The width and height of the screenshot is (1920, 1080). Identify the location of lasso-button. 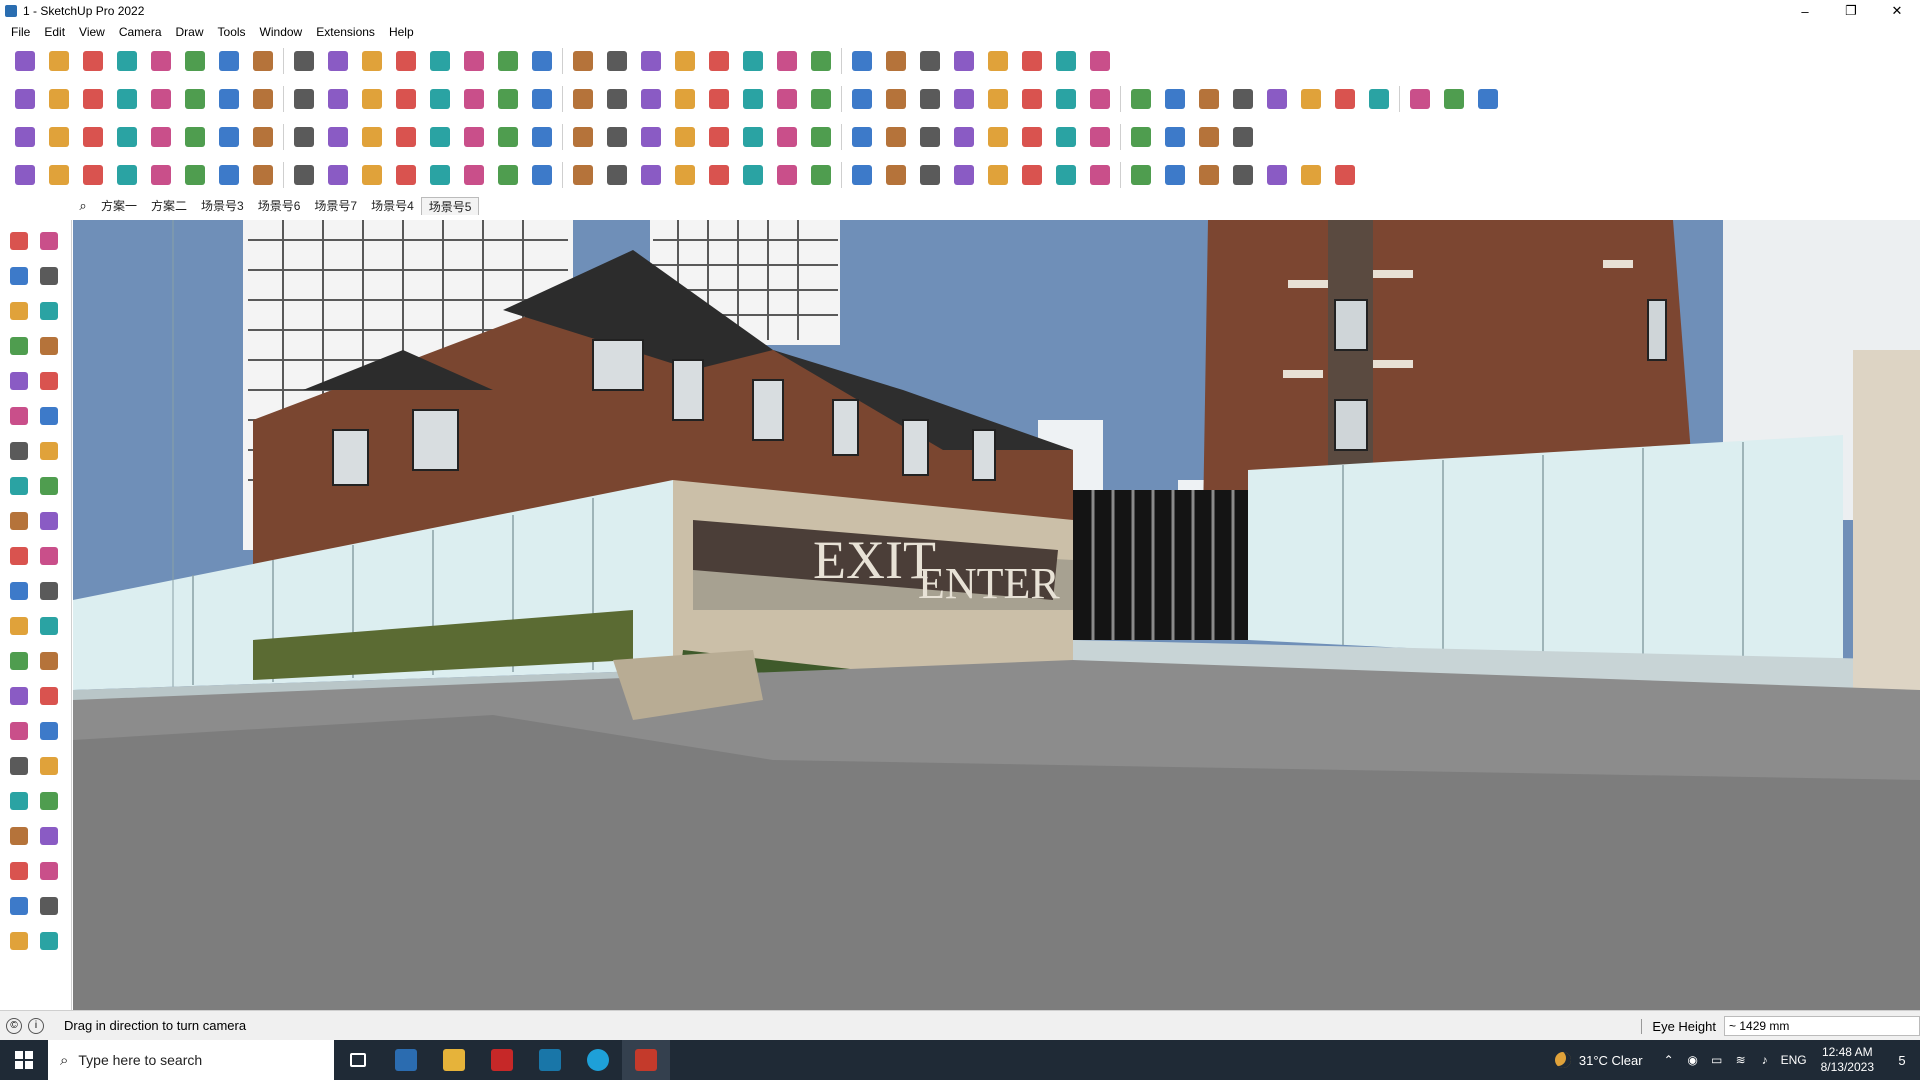
(651, 137).